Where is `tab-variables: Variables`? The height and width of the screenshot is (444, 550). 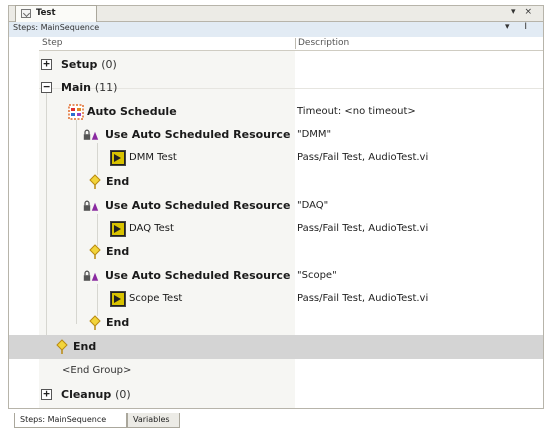
tab-variables: Variables is located at coordinates (153, 420).